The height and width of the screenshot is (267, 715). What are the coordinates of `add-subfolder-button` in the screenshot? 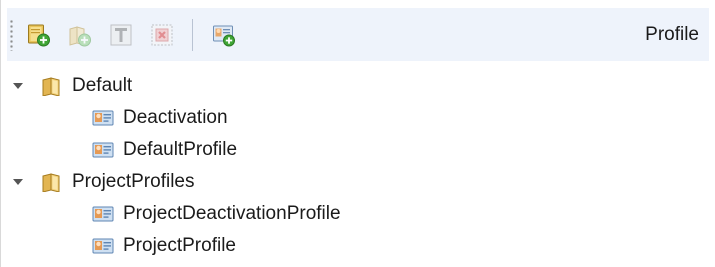 It's located at (79, 34).